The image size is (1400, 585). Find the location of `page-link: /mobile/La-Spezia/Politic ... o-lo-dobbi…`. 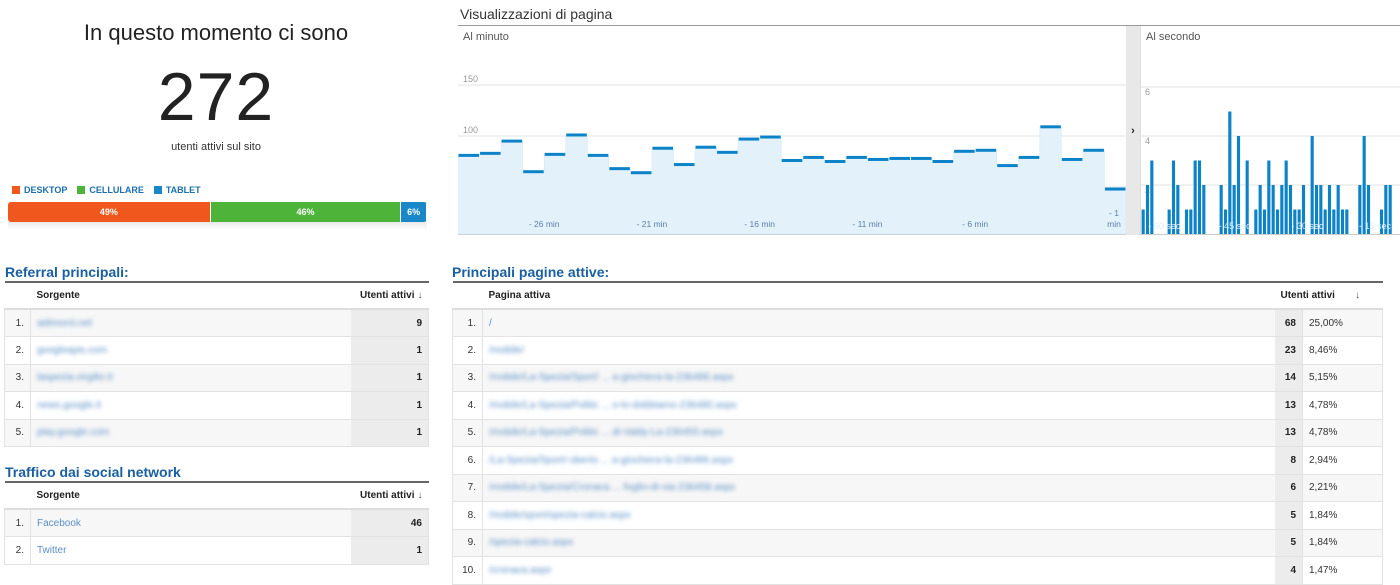

page-link: /mobile/La-Spezia/Politic ... o-lo-dobbi… is located at coordinates (878, 405).